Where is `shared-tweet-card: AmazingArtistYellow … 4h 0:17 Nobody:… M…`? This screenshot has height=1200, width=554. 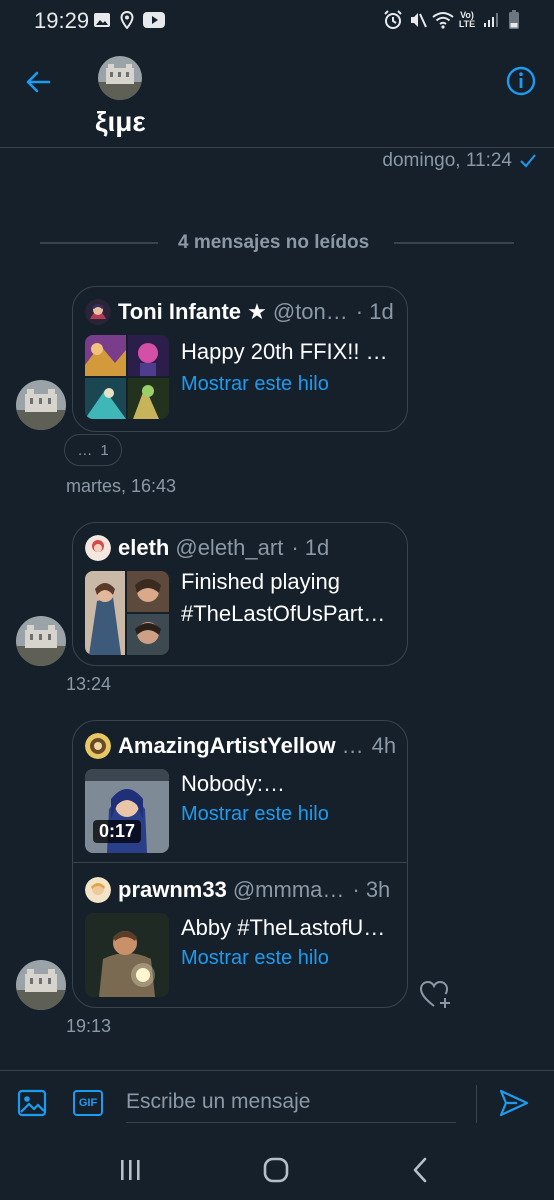
shared-tweet-card: AmazingArtistYellow … 4h 0:17 Nobody:… M… is located at coordinates (240, 792).